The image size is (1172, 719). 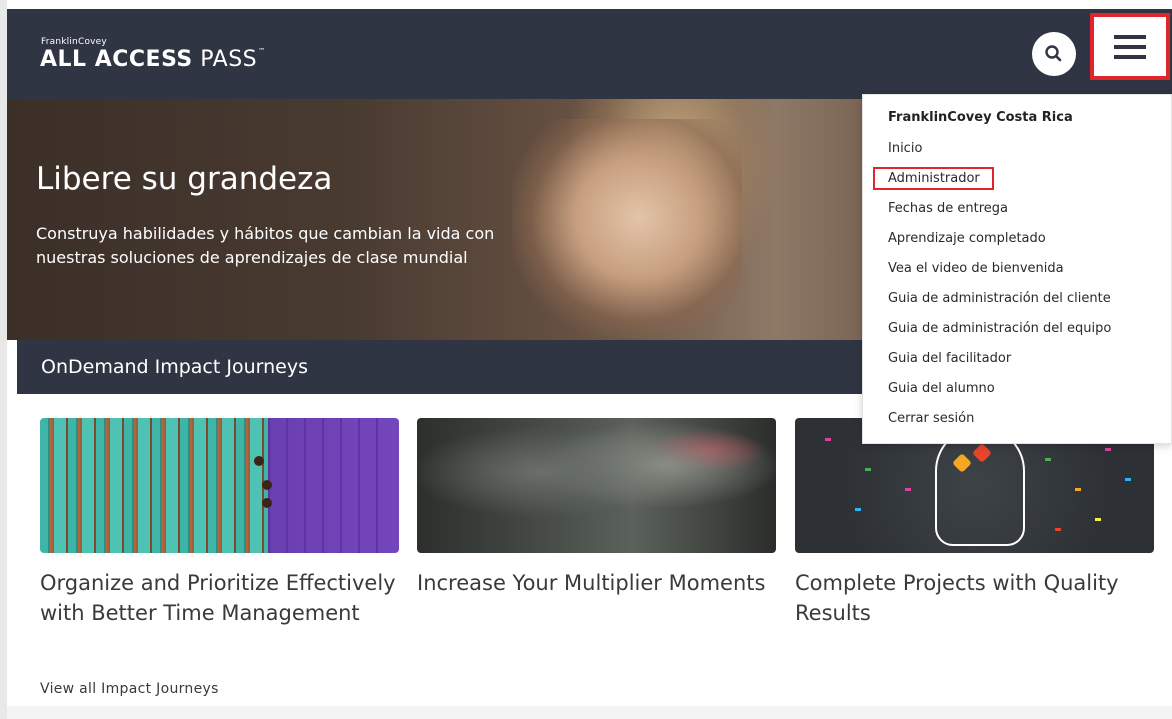 I want to click on journey-card: Increase Your Multiplier Moments, so click(x=596, y=508).